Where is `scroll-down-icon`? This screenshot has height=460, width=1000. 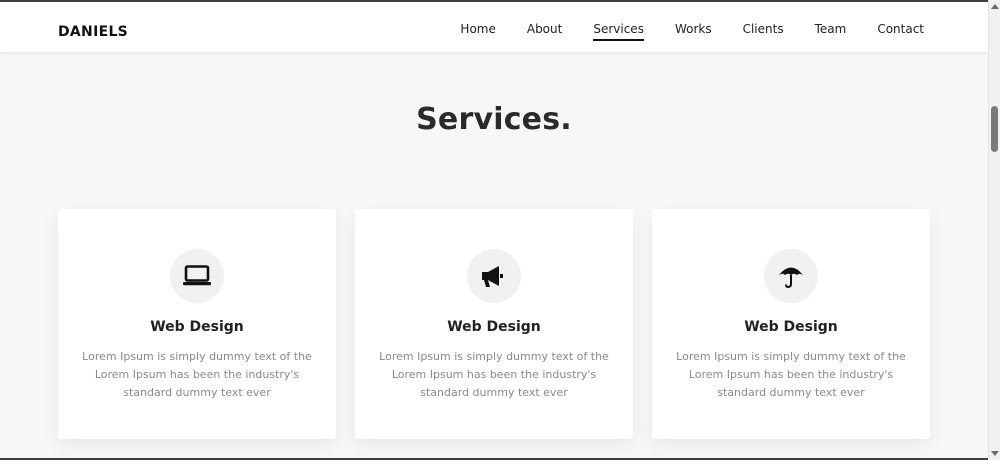 scroll-down-icon is located at coordinates (995, 453).